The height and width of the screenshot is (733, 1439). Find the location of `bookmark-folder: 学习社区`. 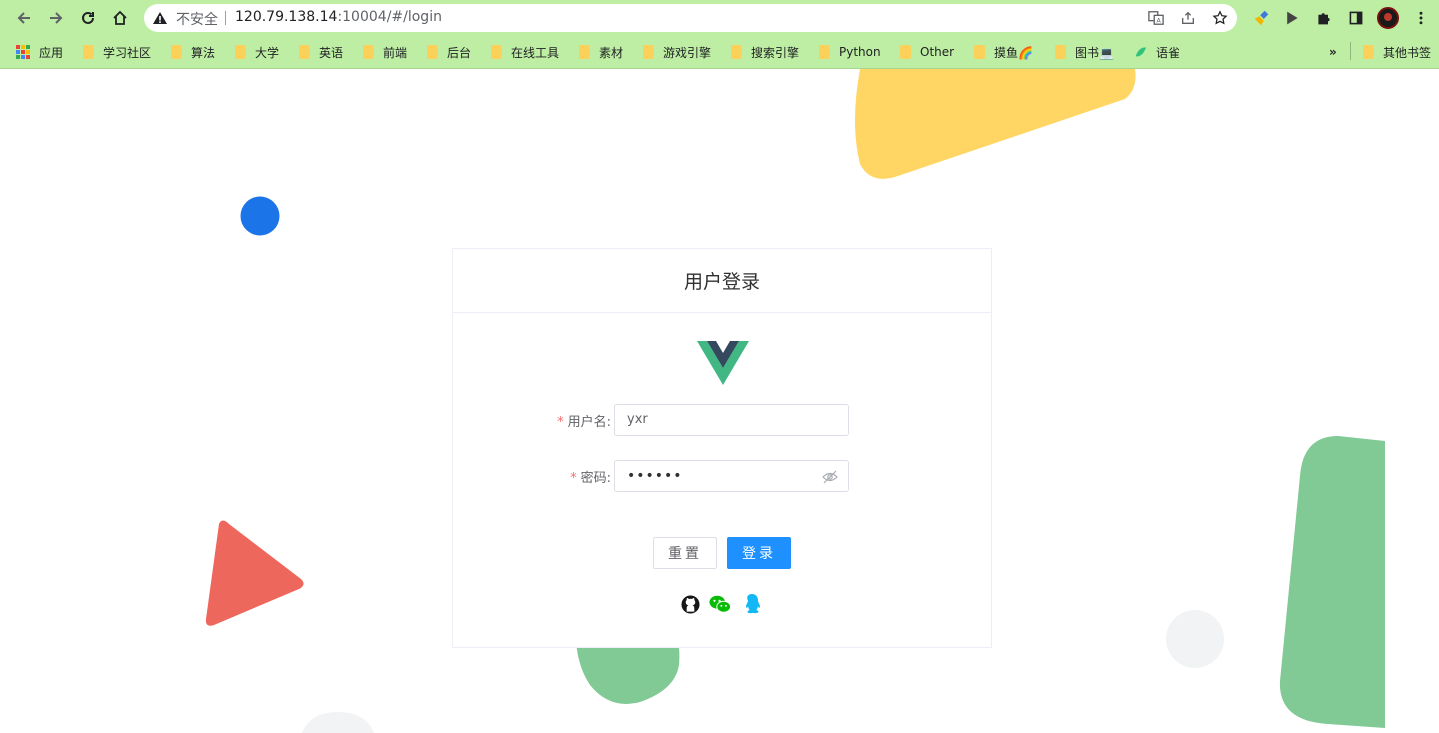

bookmark-folder: 学习社区 is located at coordinates (117, 52).